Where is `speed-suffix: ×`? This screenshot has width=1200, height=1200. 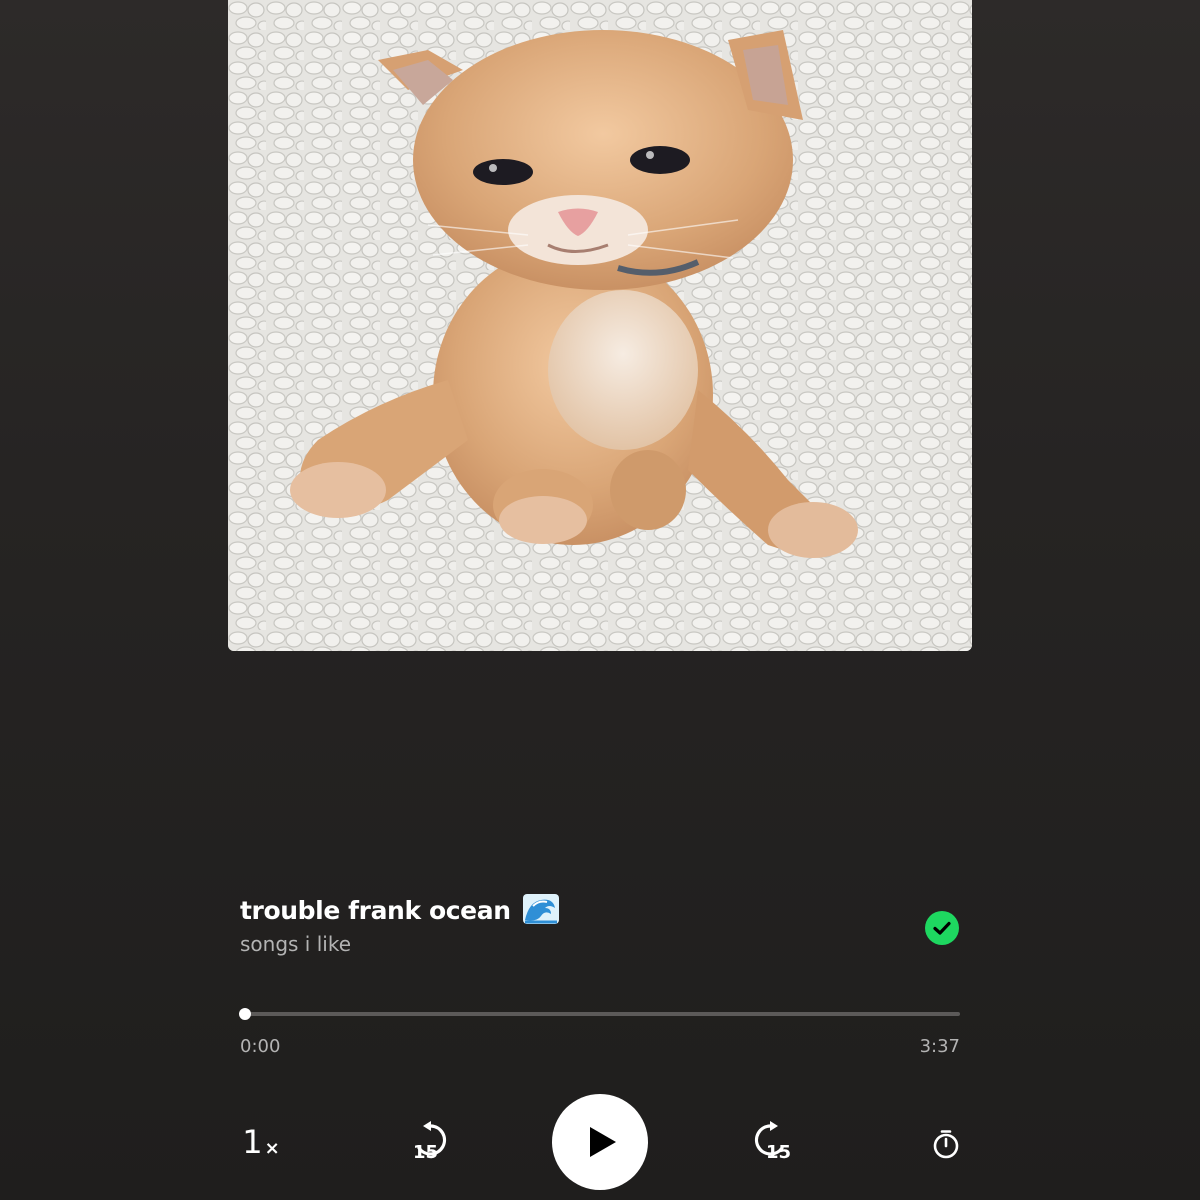
speed-suffix: × is located at coordinates (272, 1148).